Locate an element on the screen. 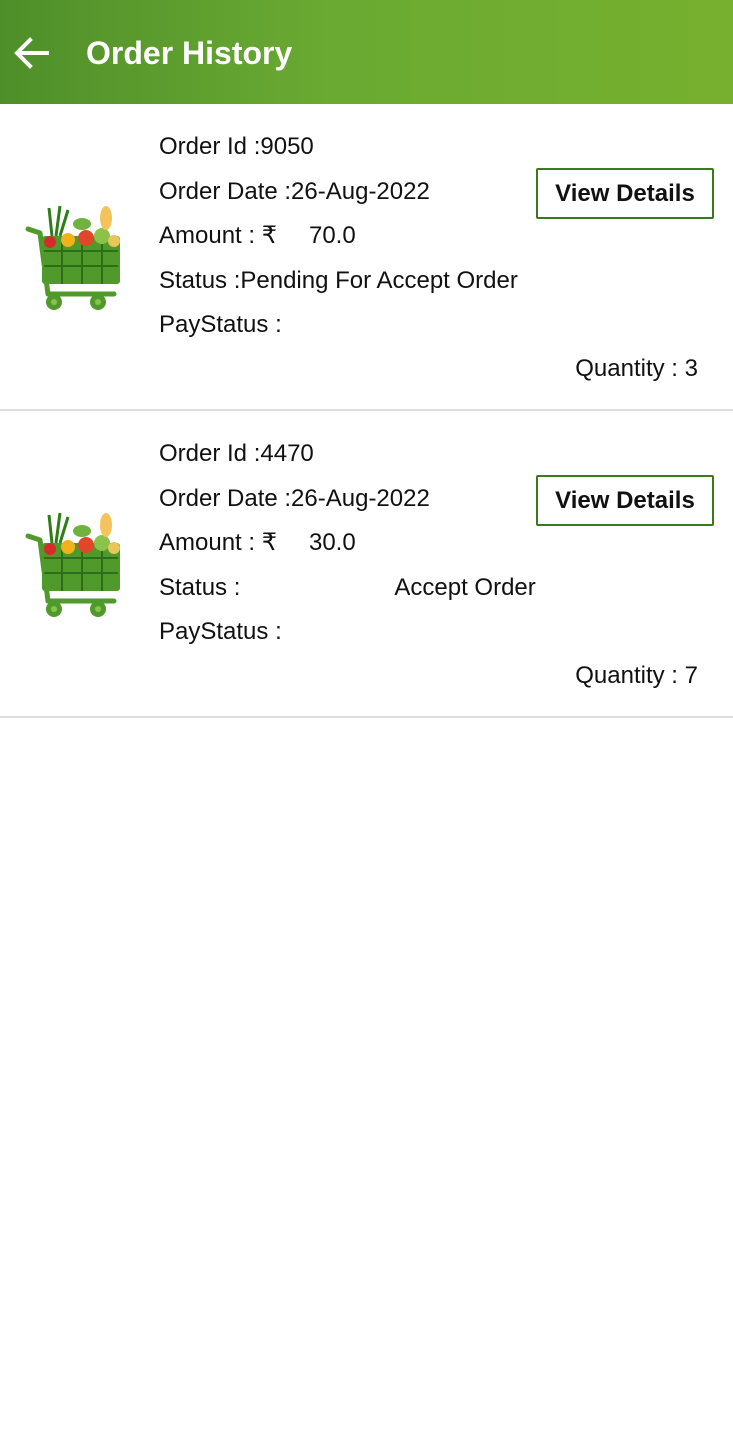 Image resolution: width=733 pixels, height=1441 pixels. quantity-value: 3 is located at coordinates (691, 368).